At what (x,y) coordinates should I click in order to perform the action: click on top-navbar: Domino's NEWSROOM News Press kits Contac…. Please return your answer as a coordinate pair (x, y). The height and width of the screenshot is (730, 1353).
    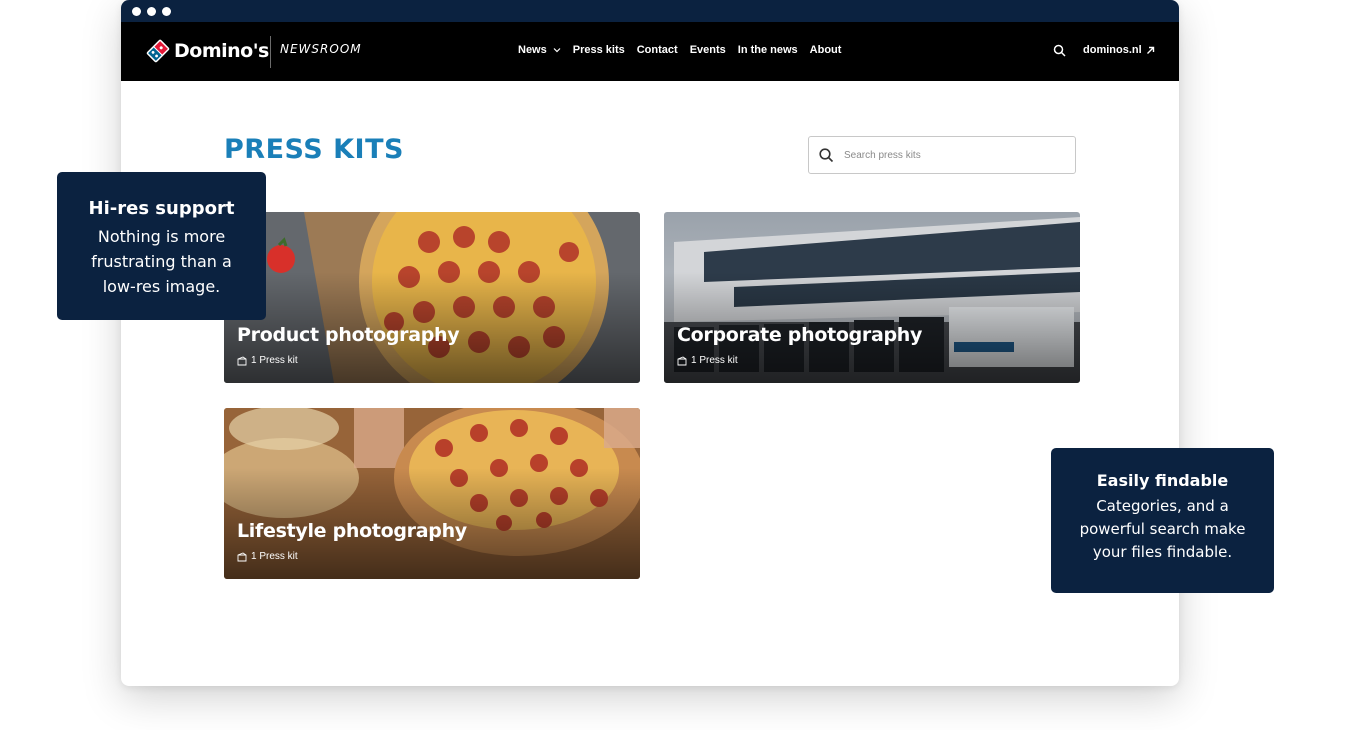
    Looking at the image, I should click on (650, 51).